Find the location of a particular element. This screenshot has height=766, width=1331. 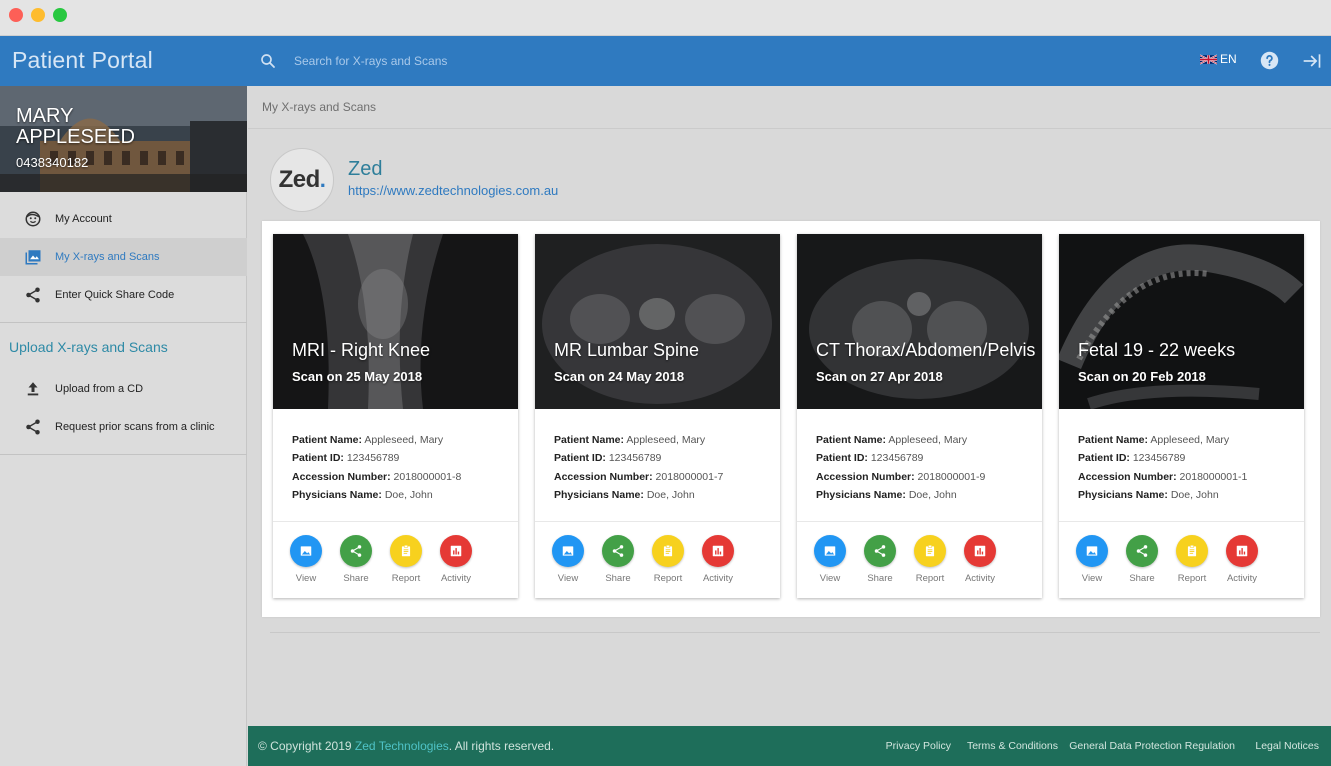

view-label: View is located at coordinates (830, 578).